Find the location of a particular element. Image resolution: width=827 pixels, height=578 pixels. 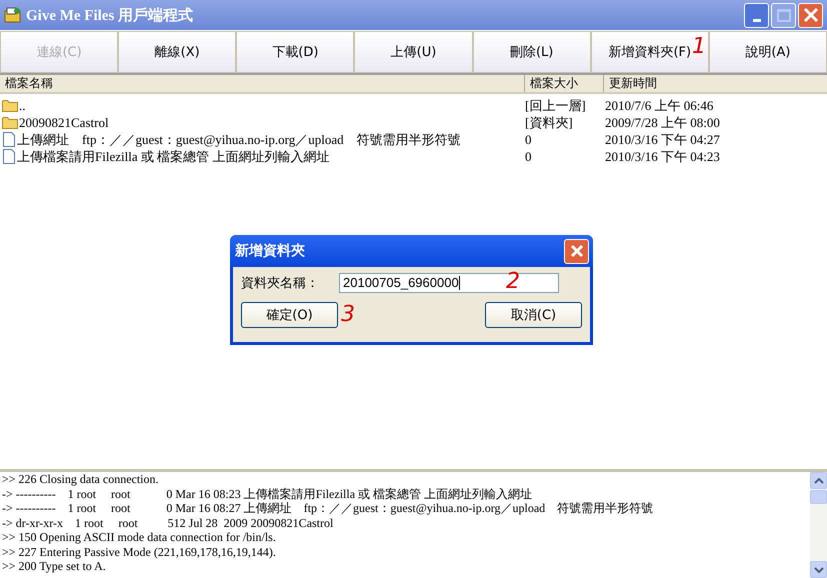

log-line: >> 200 Type set to A. is located at coordinates (54, 566).